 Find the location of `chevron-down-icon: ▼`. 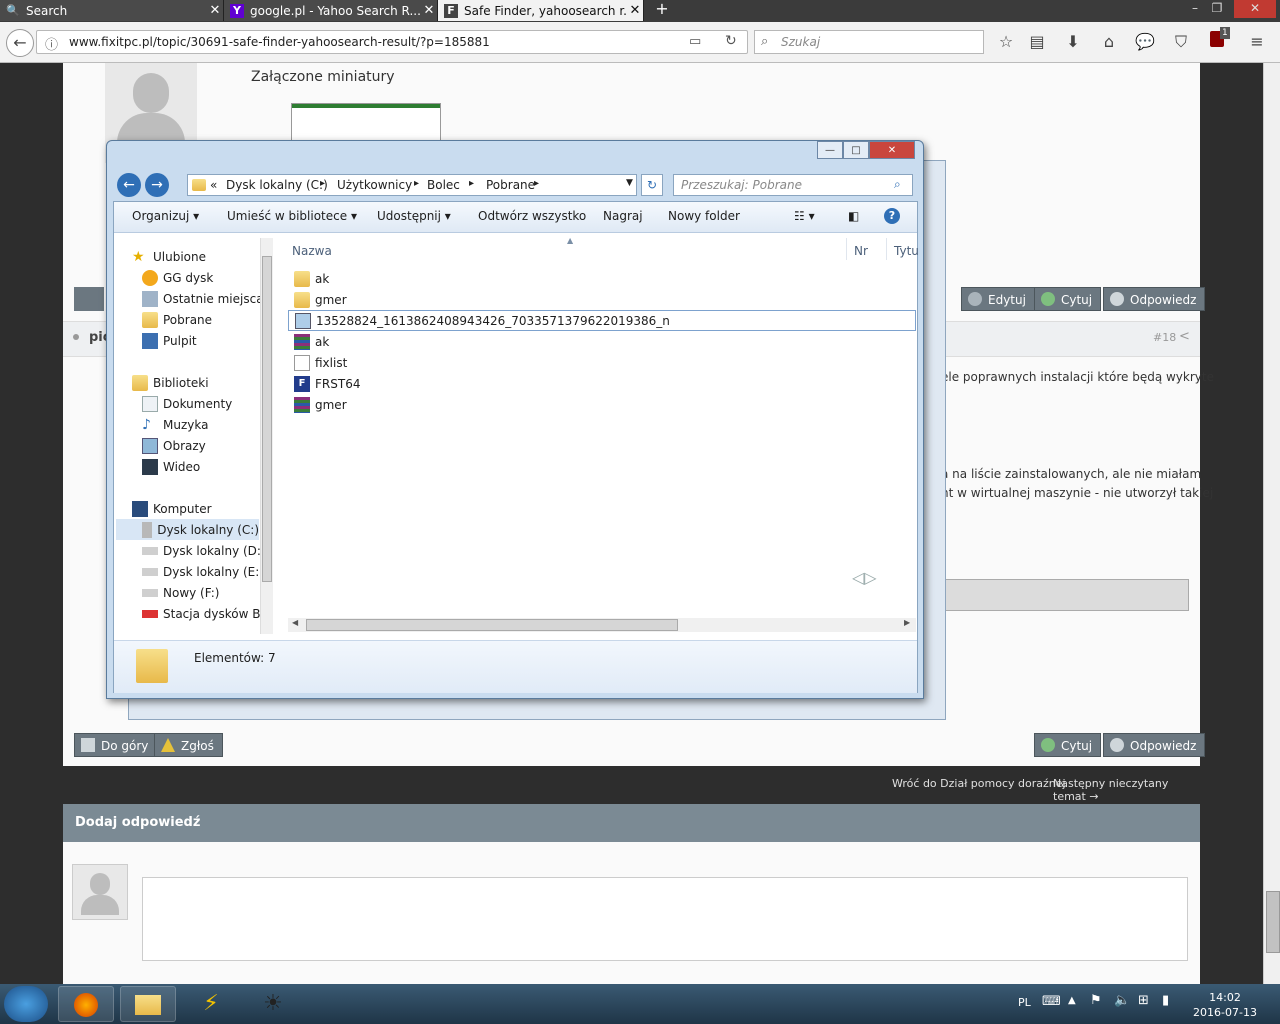

chevron-down-icon: ▼ is located at coordinates (629, 183).